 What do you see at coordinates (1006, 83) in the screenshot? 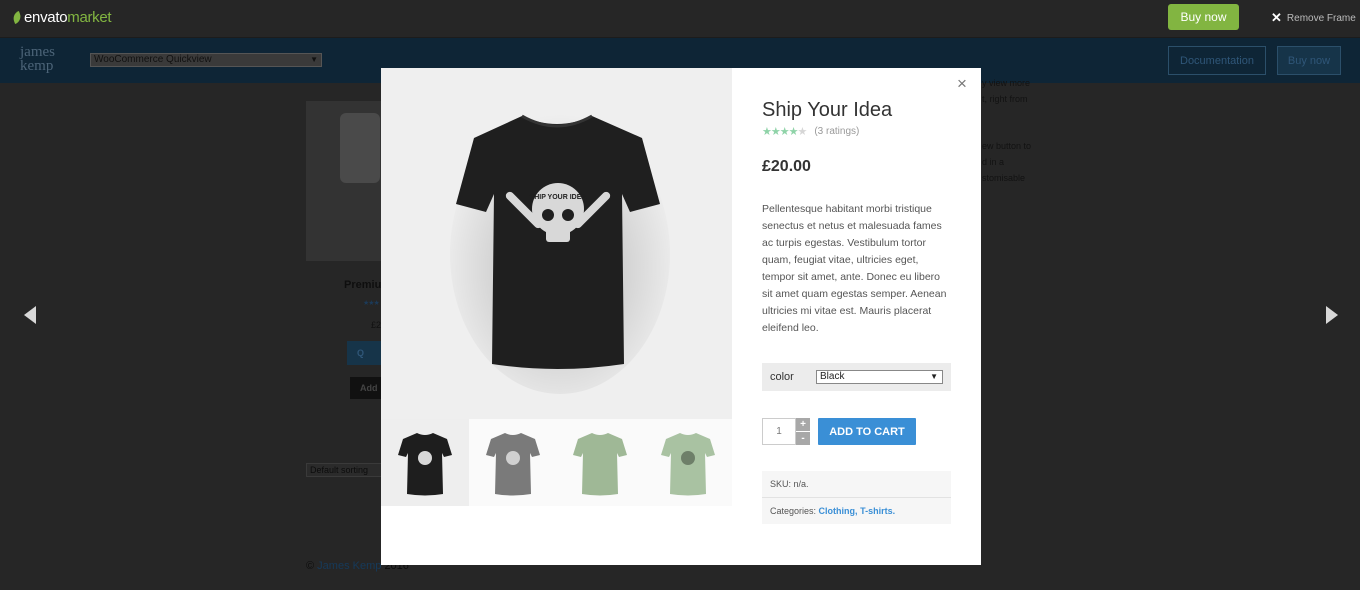
I see `background-text-line: y view more` at bounding box center [1006, 83].